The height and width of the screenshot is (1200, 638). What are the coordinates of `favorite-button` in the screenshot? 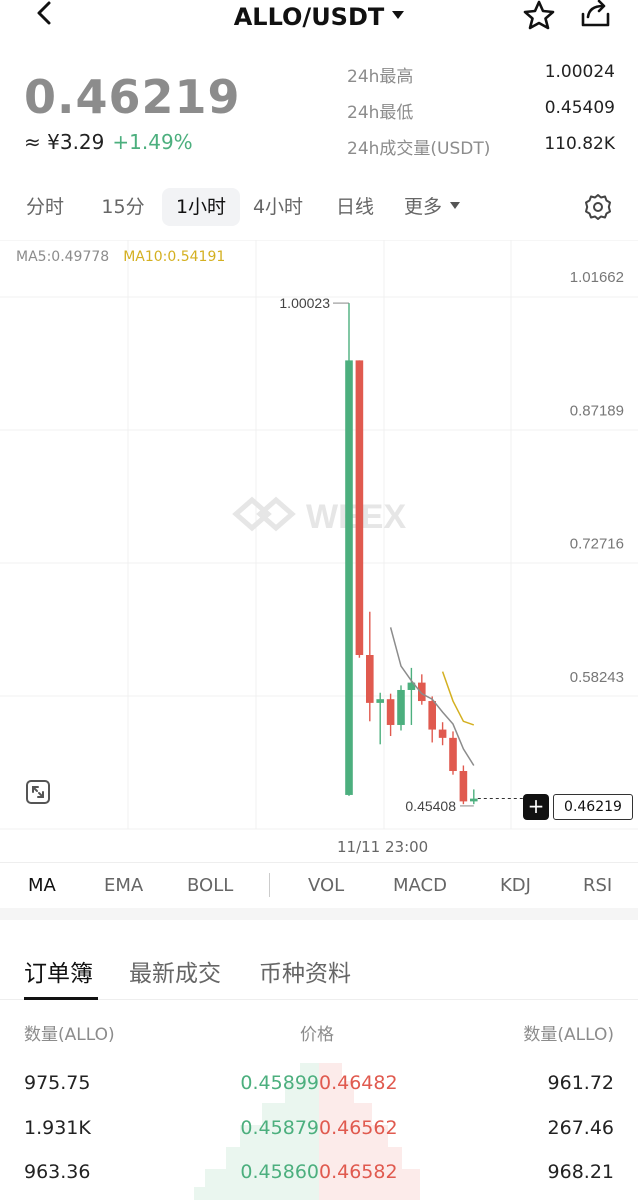 It's located at (539, 17).